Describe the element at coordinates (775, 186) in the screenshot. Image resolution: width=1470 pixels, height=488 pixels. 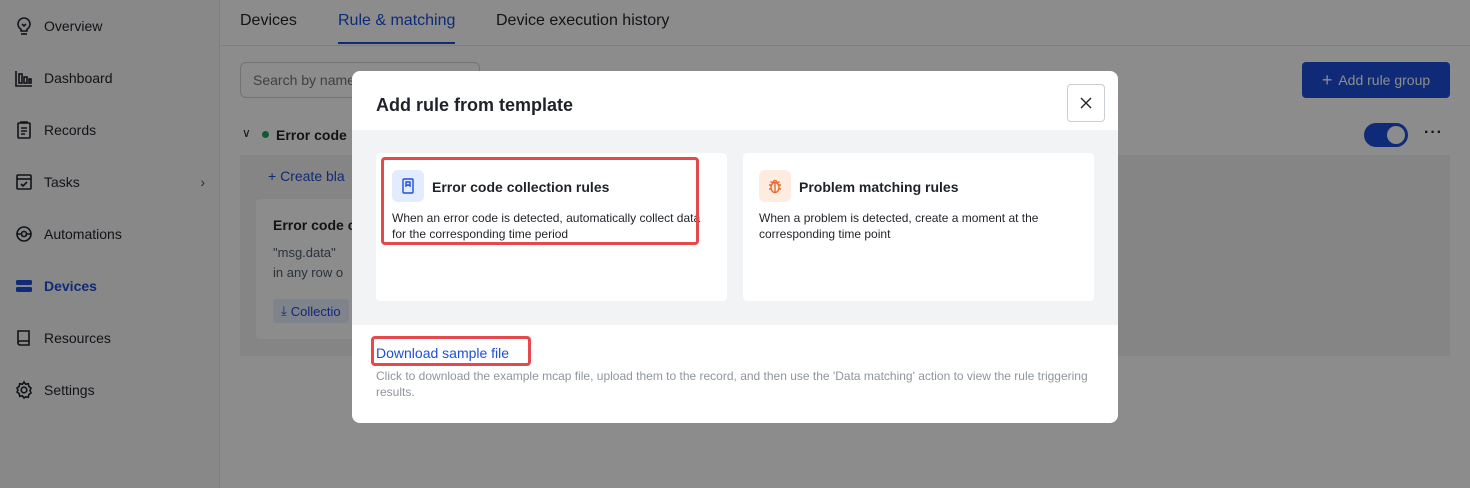
I see `bug-icon` at that location.